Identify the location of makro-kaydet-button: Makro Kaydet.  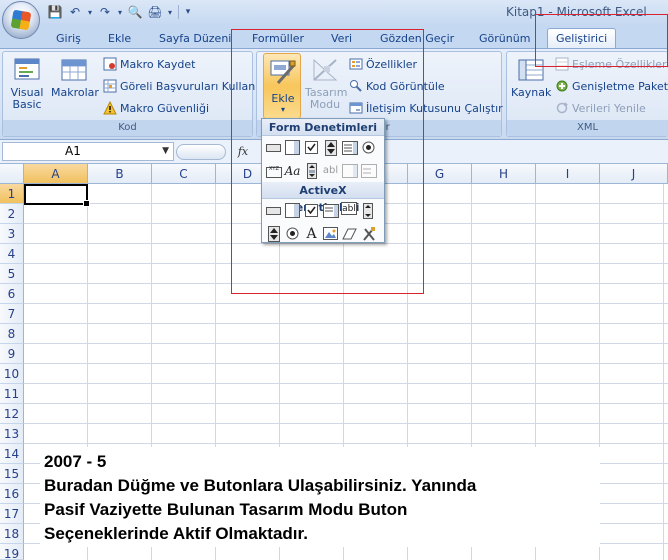
(149, 65).